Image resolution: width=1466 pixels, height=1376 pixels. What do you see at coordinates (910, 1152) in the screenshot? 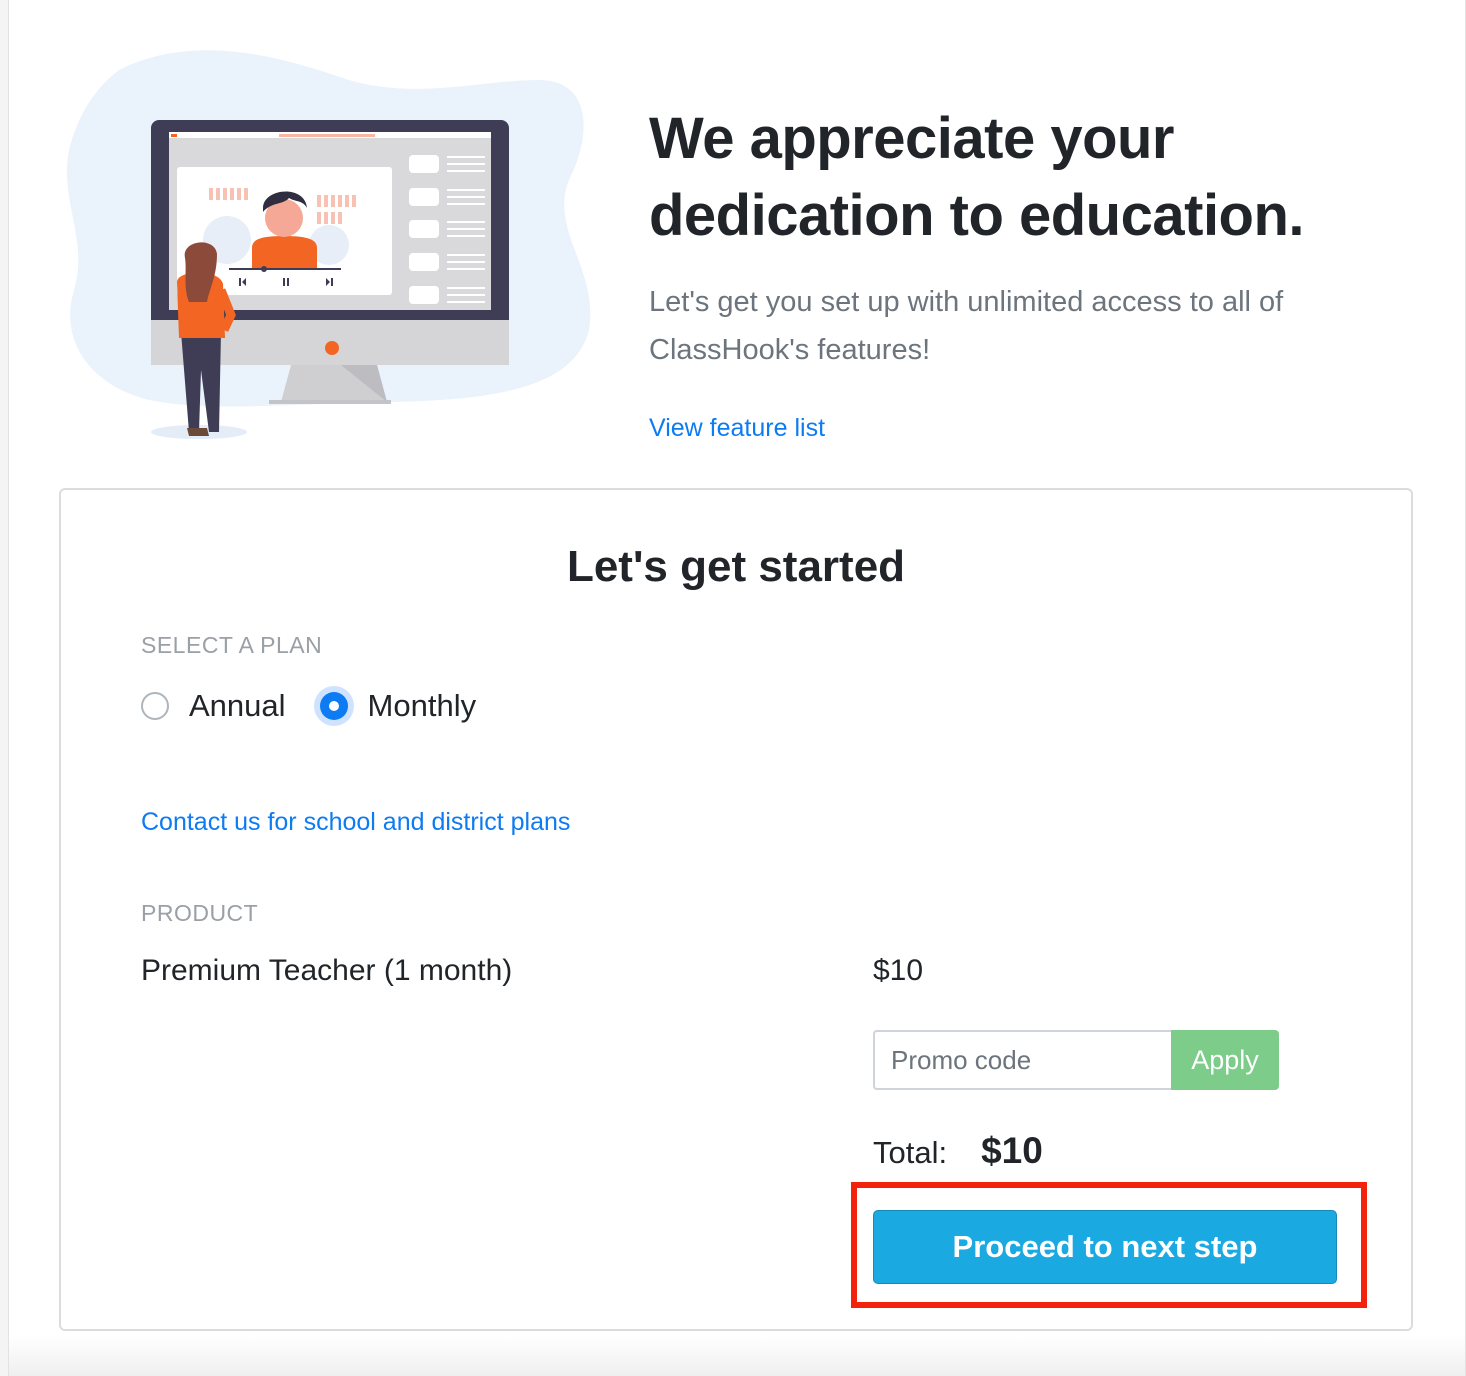
I see `total-label: Total:` at bounding box center [910, 1152].